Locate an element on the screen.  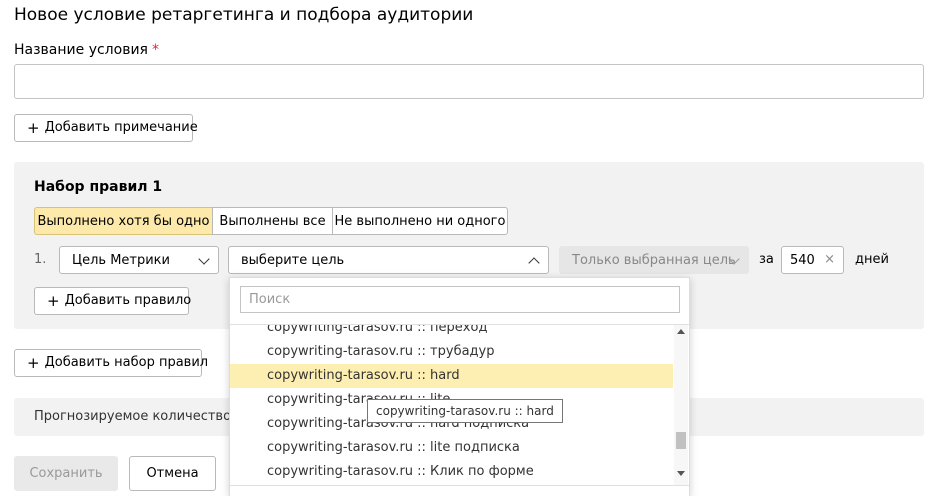
goal-list-item: copywriting-tarasov.ru :: Клик по форме is located at coordinates (451, 472).